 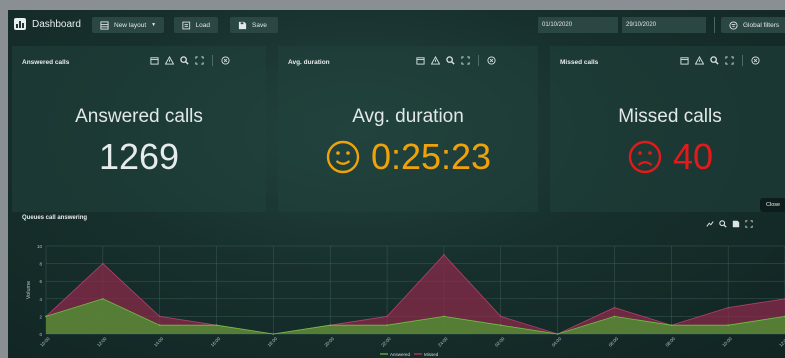 I want to click on y-tick-label: 10, so click(x=40, y=246).